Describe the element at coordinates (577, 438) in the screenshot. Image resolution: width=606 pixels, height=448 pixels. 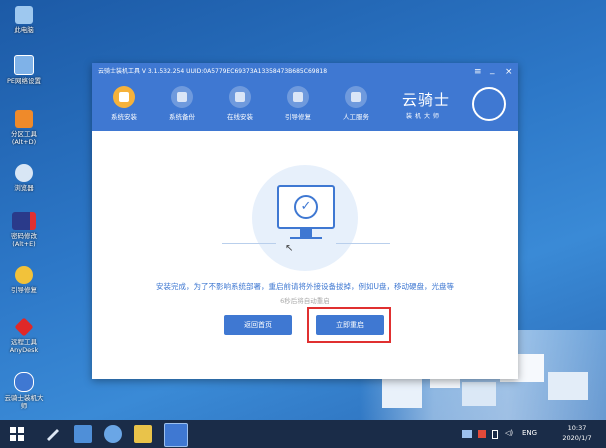
I see `clock-date: 2020/1/7` at that location.